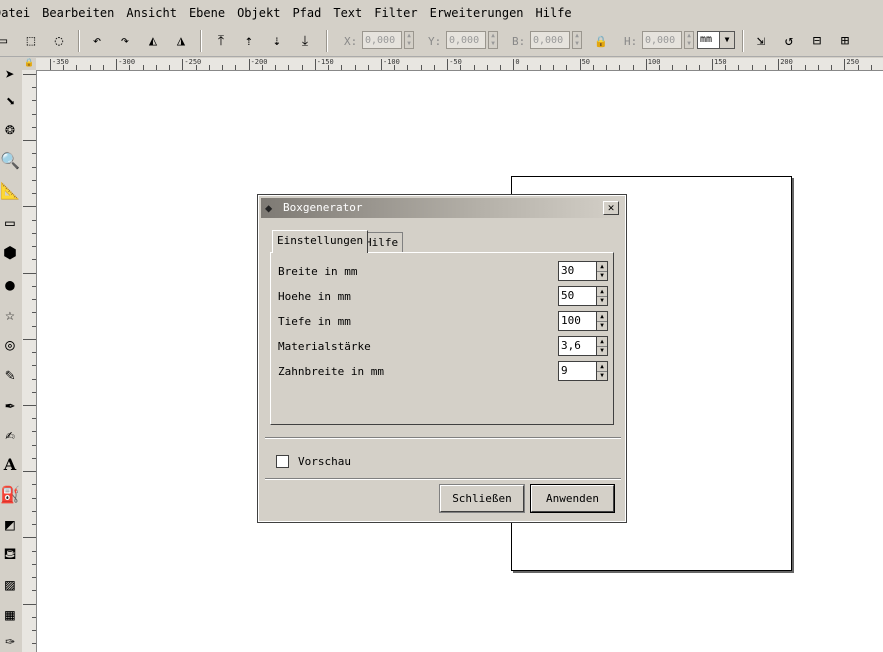 The image size is (883, 652). I want to click on ruler-label: -100, so click(391, 62).